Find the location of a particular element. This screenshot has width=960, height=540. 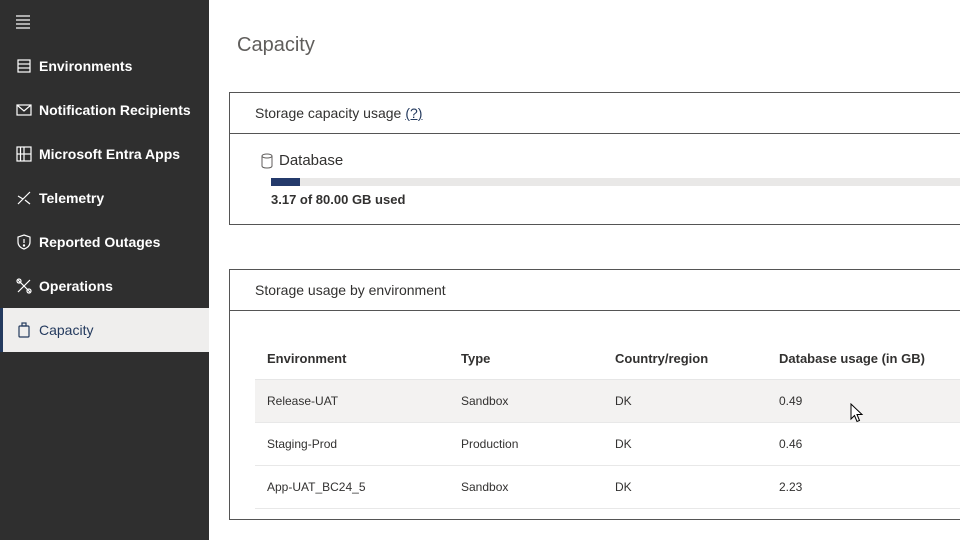

database-label-row: Database is located at coordinates (302, 160).